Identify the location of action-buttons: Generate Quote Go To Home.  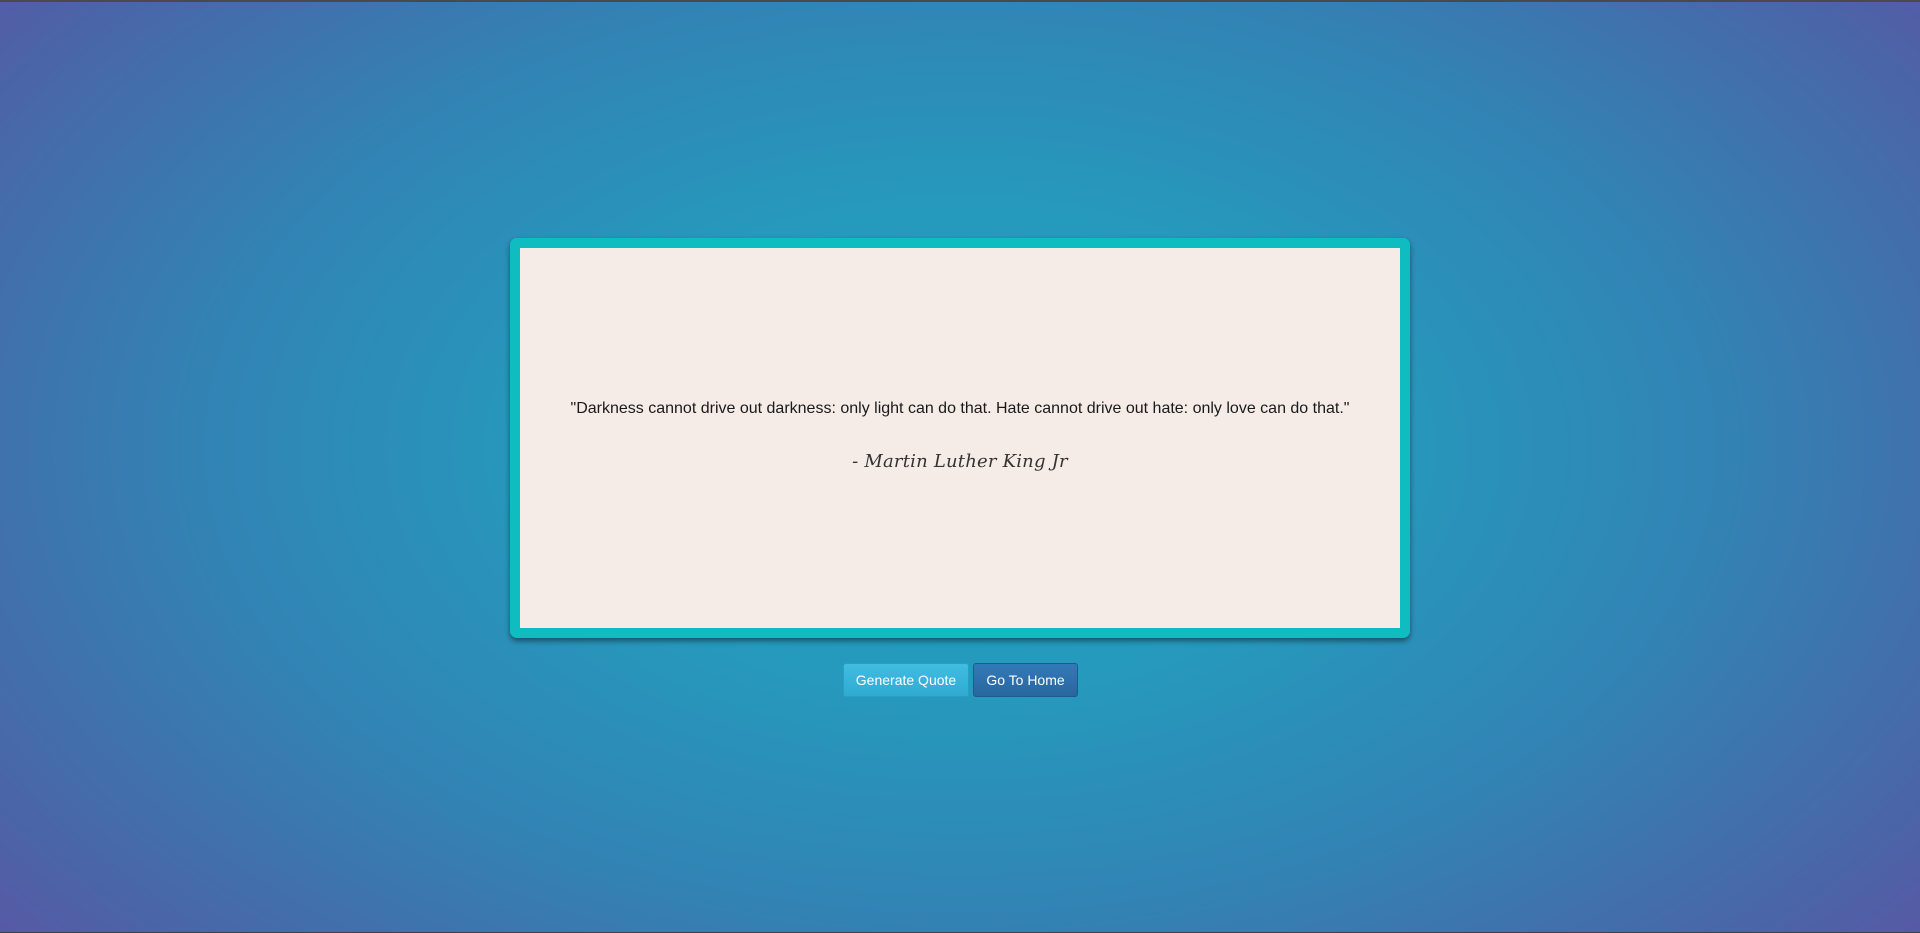
(960, 680).